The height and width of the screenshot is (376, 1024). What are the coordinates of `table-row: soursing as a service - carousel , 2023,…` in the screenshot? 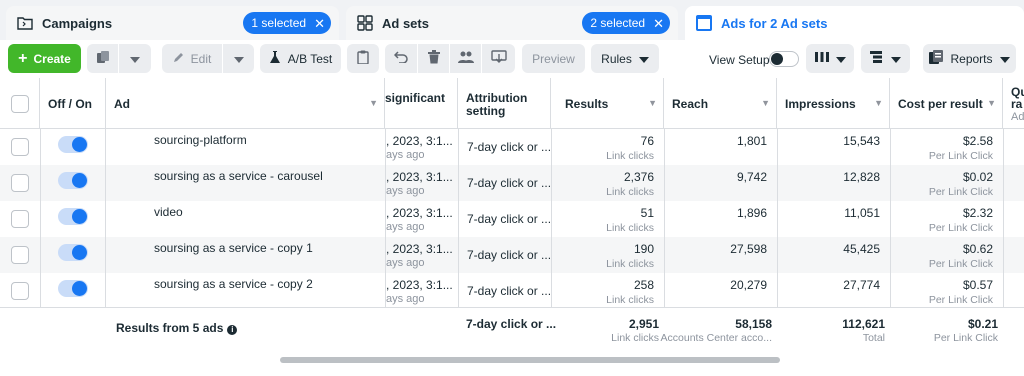 It's located at (512, 183).